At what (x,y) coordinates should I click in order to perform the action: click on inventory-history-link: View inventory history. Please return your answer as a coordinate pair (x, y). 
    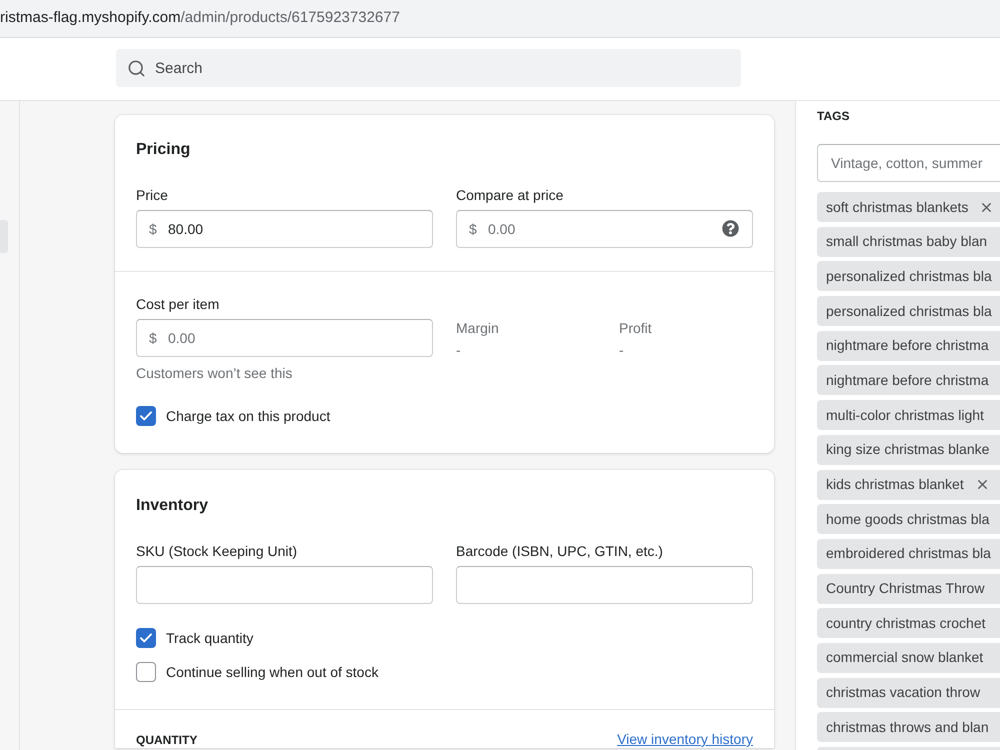
    Looking at the image, I should click on (685, 739).